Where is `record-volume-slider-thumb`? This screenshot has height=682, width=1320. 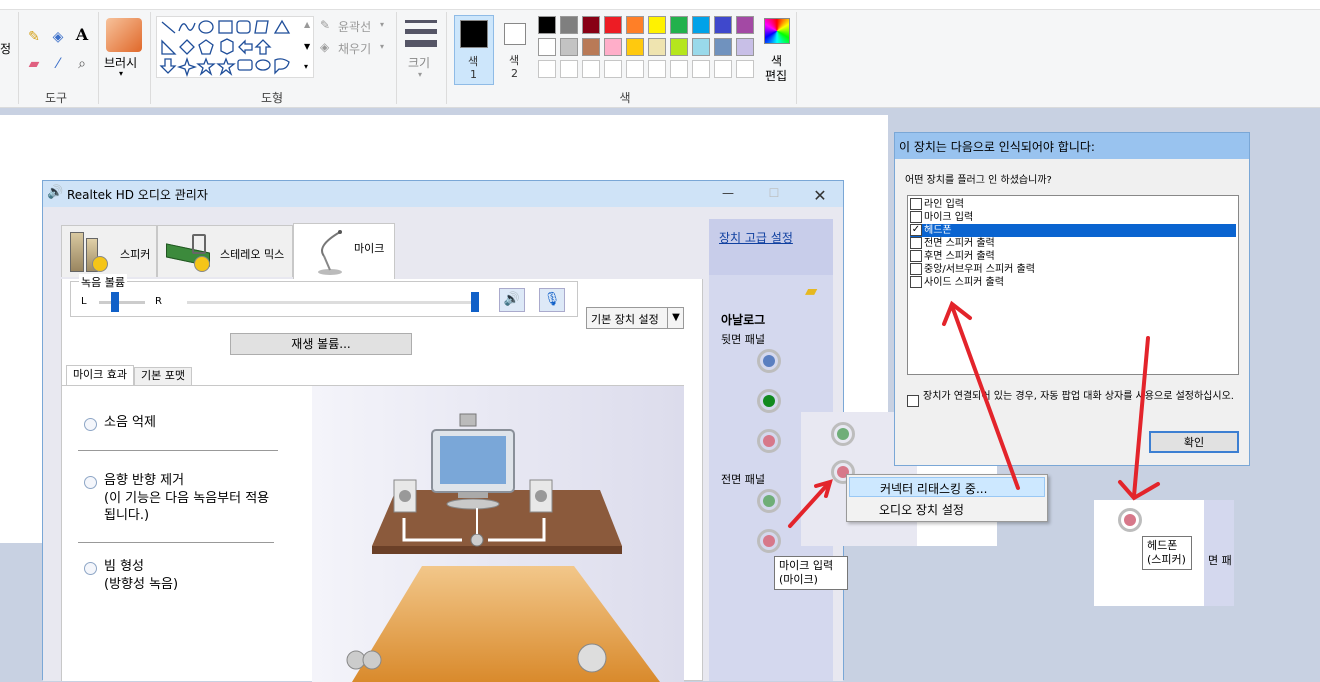
record-volume-slider-thumb is located at coordinates (475, 302).